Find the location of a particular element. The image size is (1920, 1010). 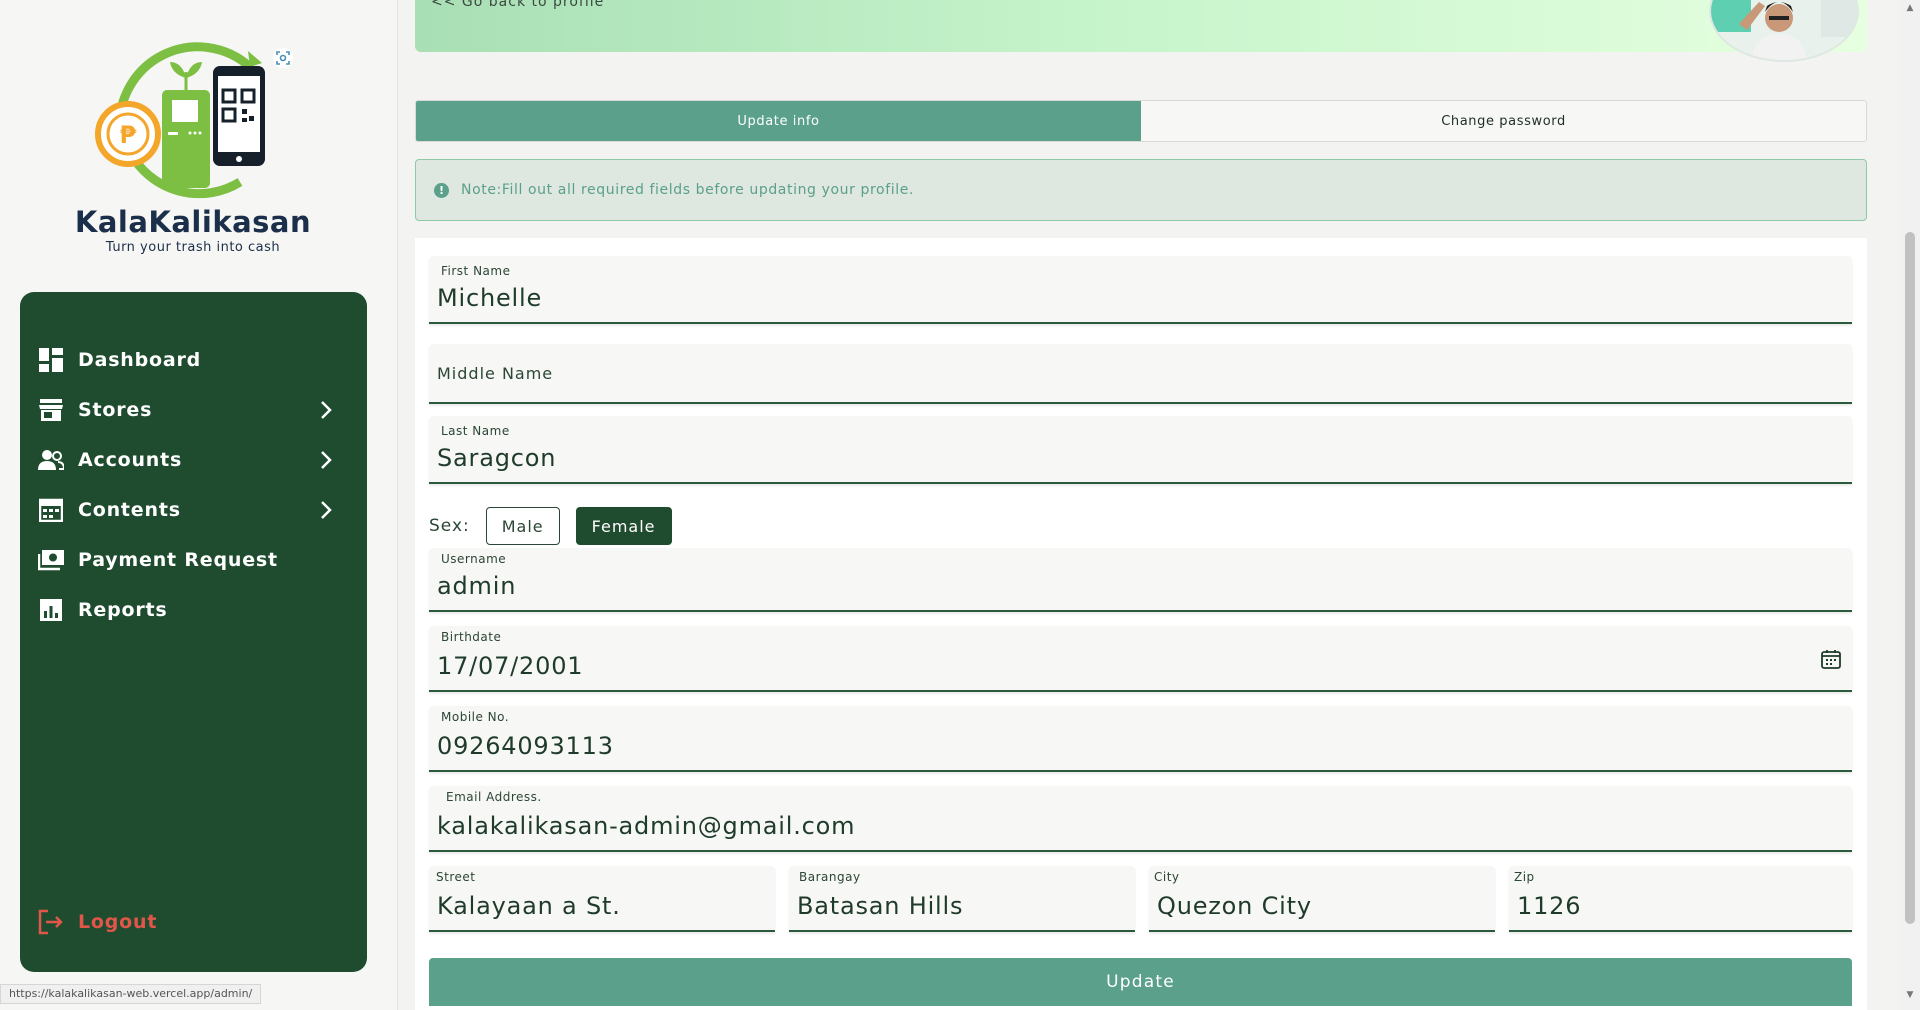

mobile-field: Mobile No. 09264093113 is located at coordinates (1140, 739).